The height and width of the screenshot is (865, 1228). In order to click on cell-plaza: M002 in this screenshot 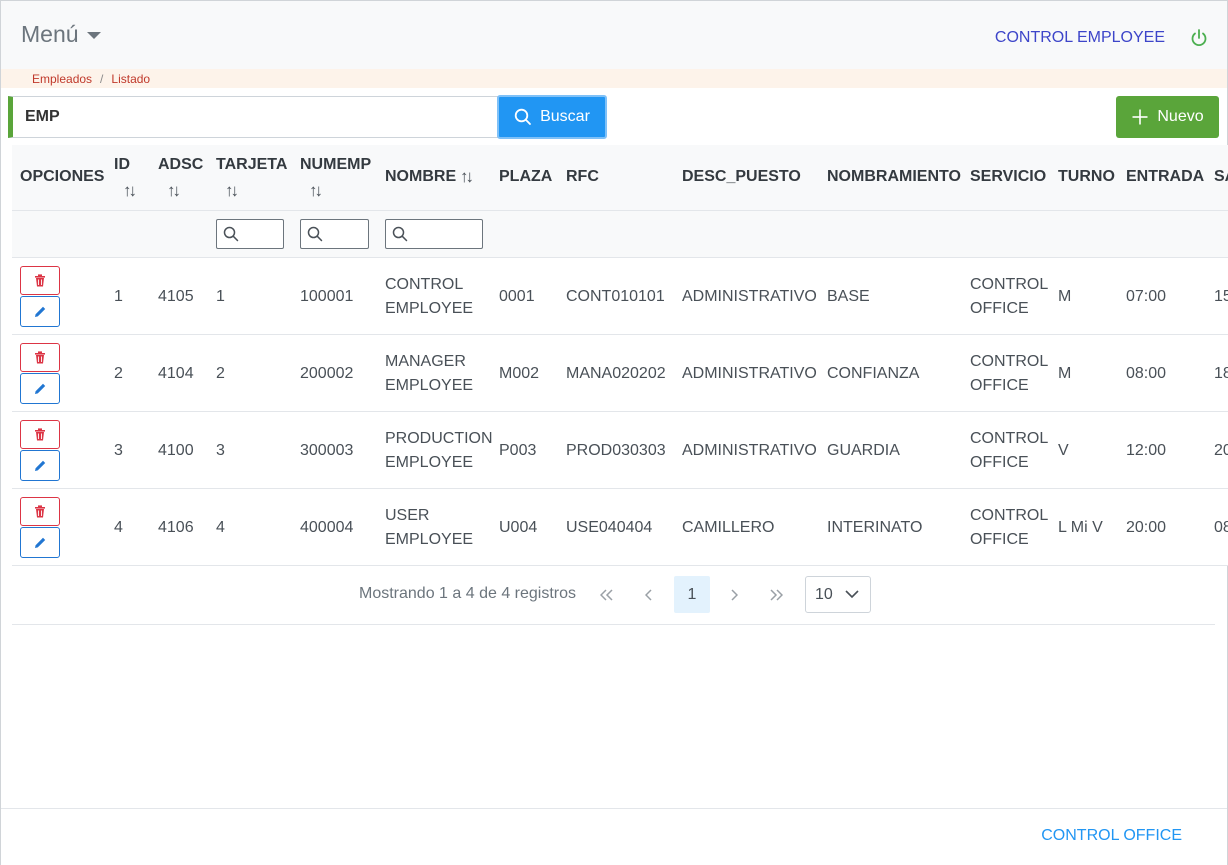, I will do `click(519, 373)`.